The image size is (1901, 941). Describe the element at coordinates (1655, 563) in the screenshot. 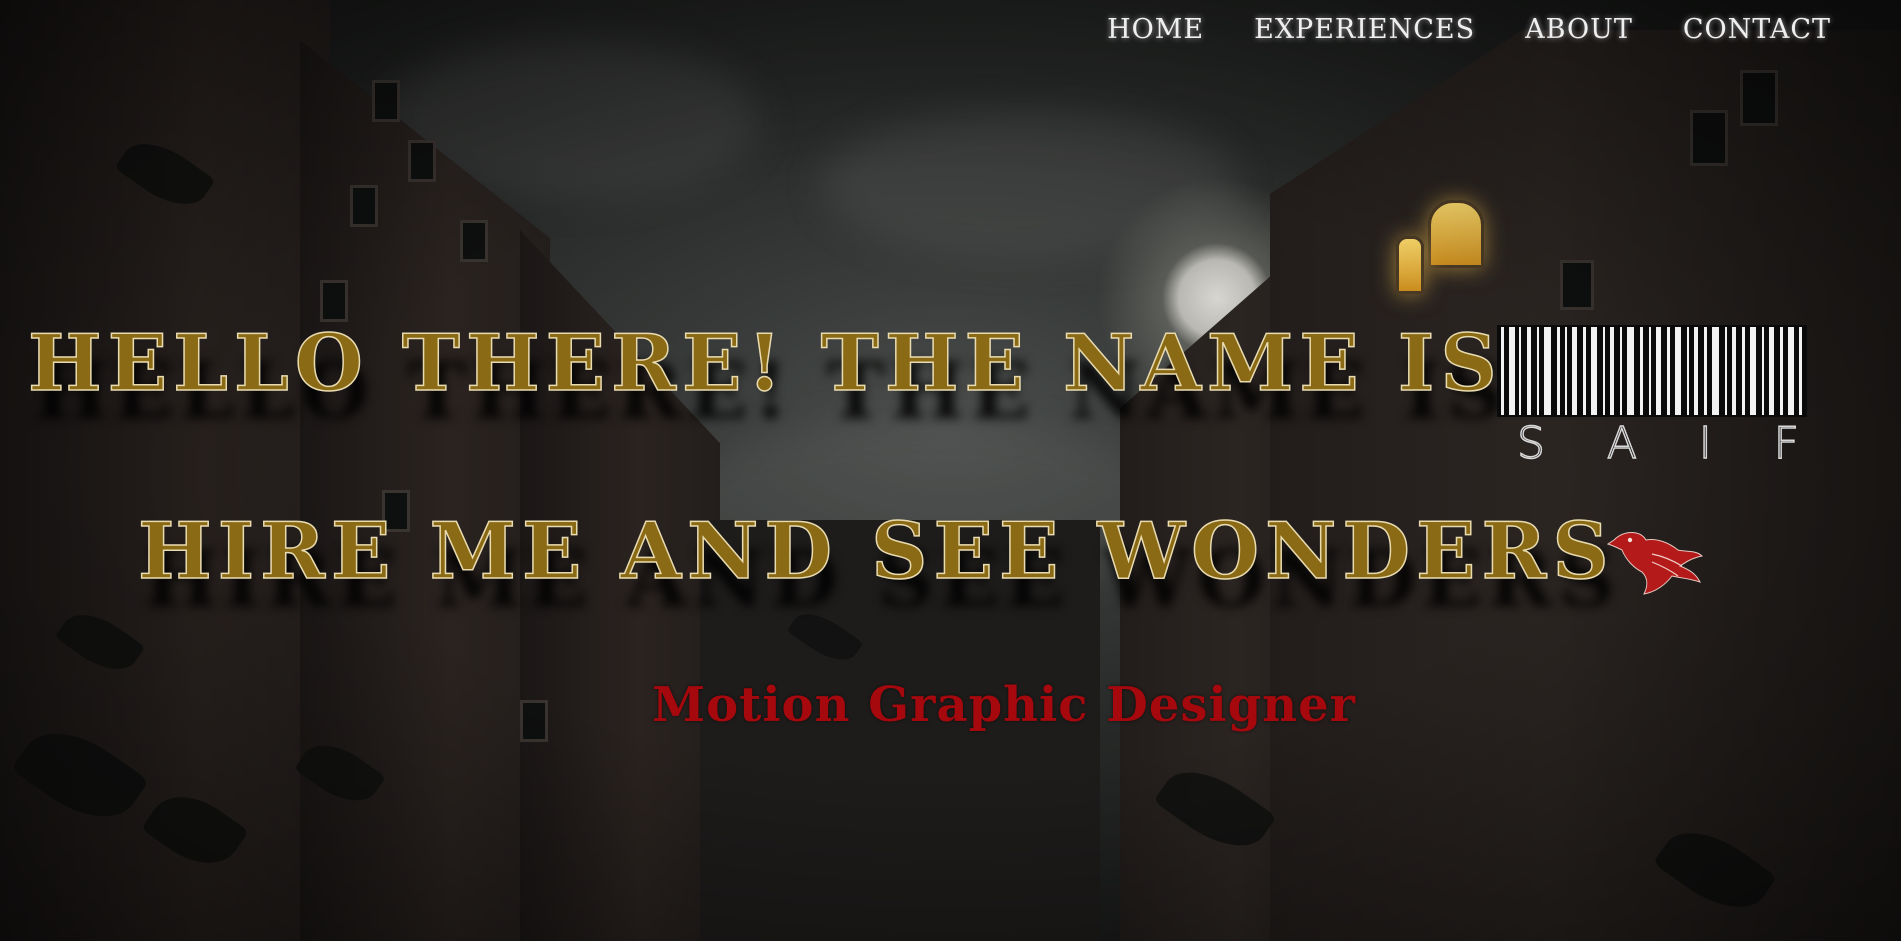

I see `phoenix-icon` at that location.